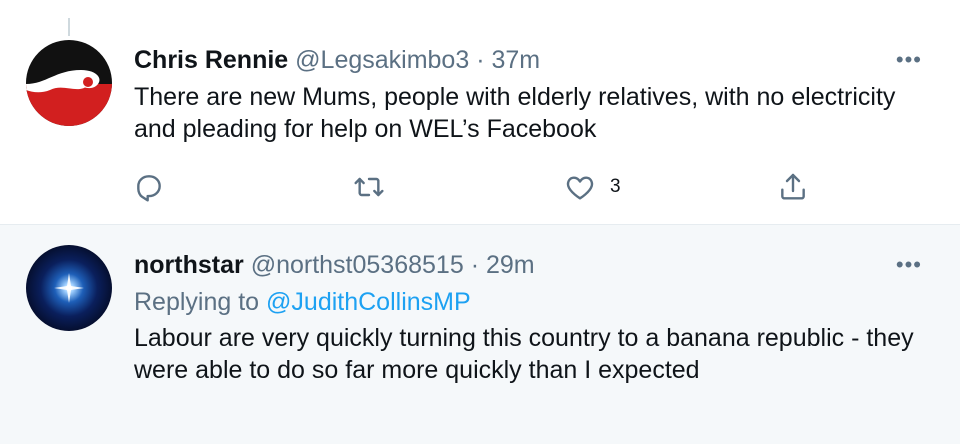 Image resolution: width=960 pixels, height=444 pixels. I want to click on handle: @Legsakimbo3, so click(382, 60).